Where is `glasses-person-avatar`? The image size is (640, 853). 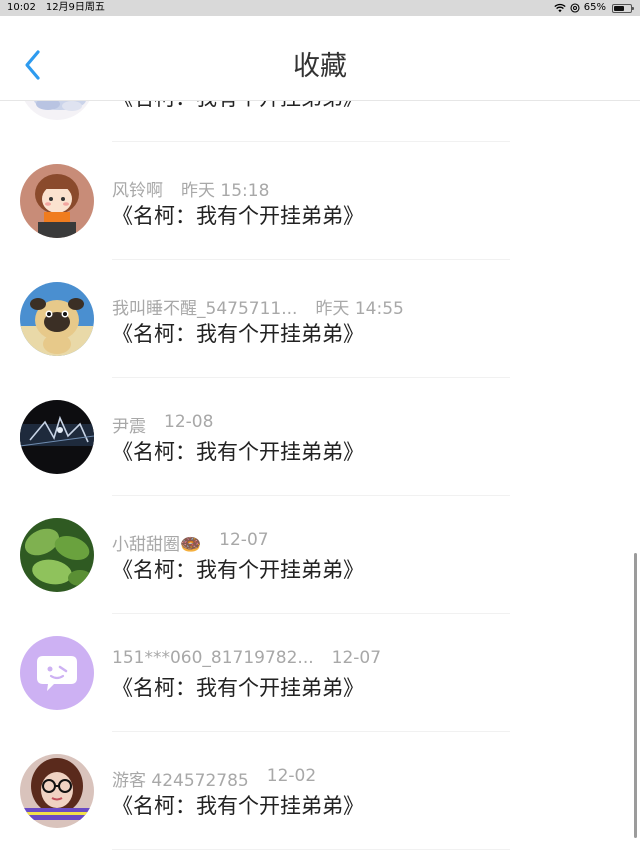 glasses-person-avatar is located at coordinates (57, 791).